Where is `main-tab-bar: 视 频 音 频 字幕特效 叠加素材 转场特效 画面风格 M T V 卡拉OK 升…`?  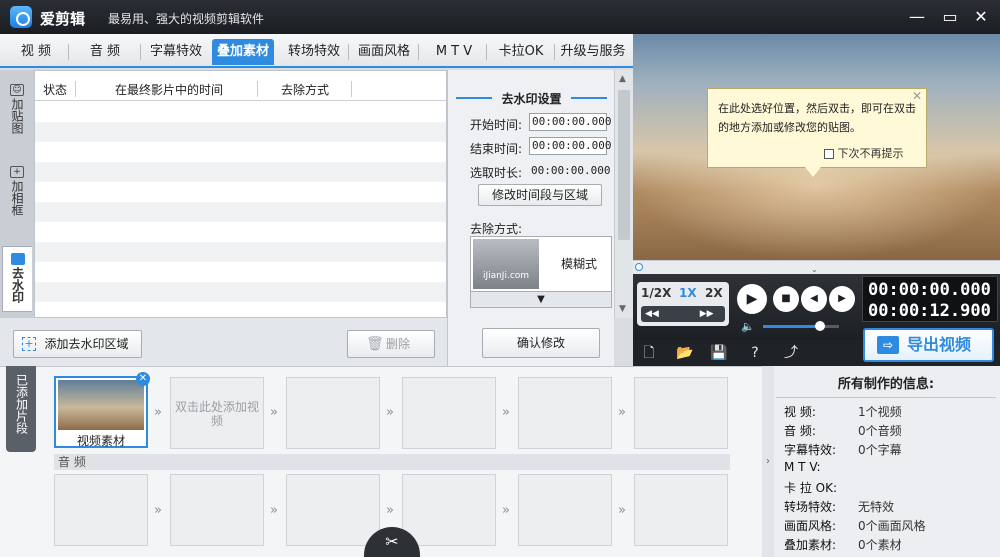 main-tab-bar: 视 频 音 频 字幕特效 叠加素材 转场特效 画面风格 M T V 卡拉OK 升… is located at coordinates (316, 51).